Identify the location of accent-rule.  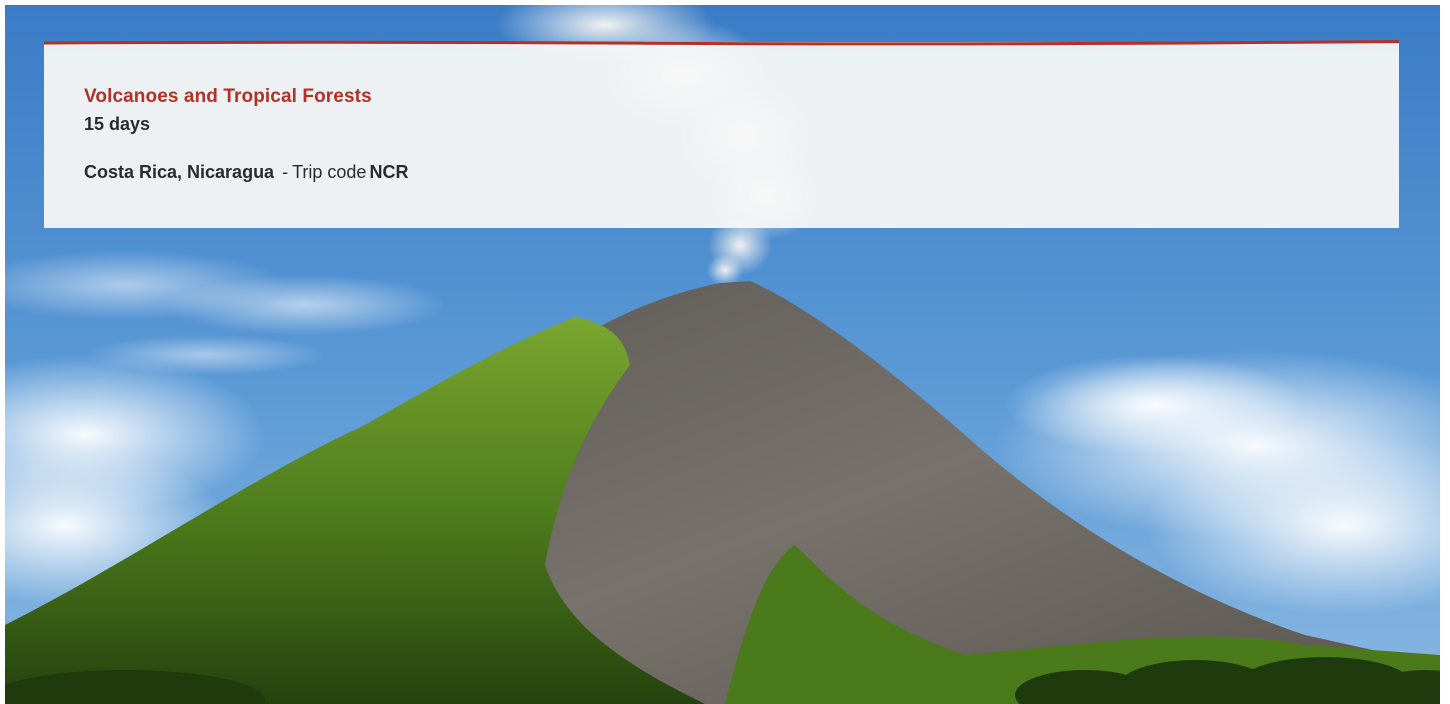
(721, 43).